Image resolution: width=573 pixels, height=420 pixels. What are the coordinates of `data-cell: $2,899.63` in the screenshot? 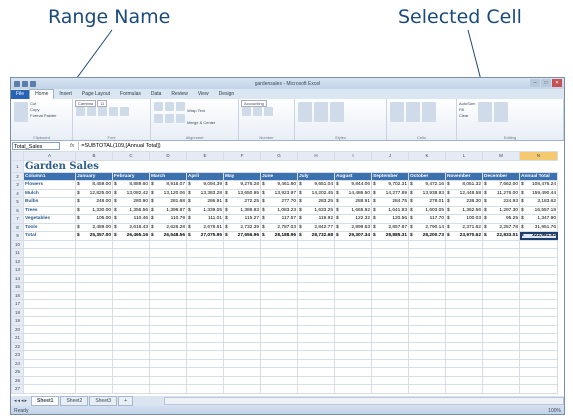 It's located at (353, 227).